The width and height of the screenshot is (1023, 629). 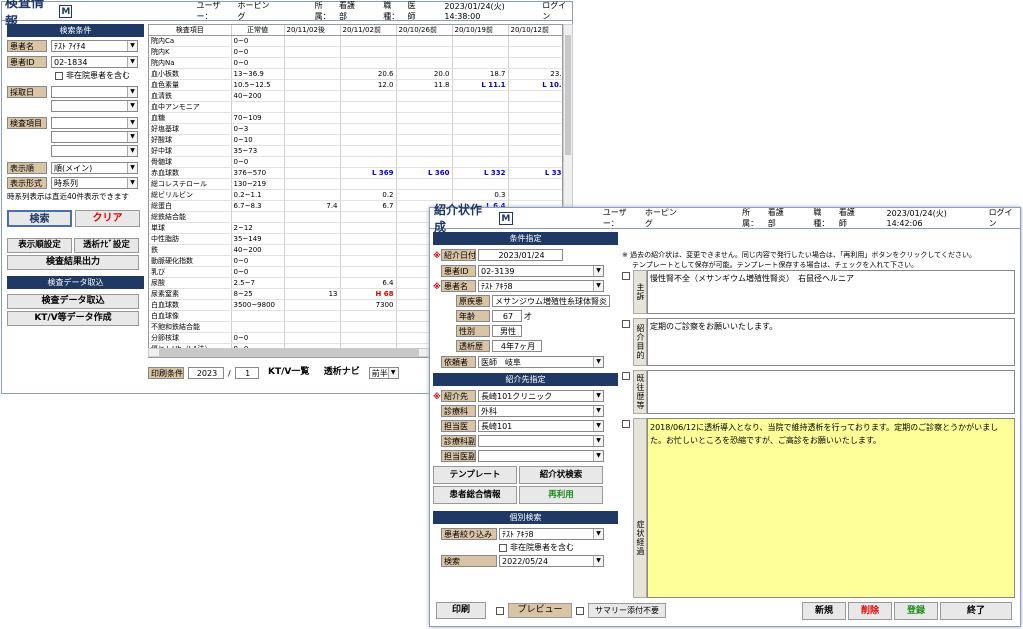 What do you see at coordinates (831, 342) in the screenshot?
I see `purpose-text: 定期のご診察をお願いいたします。` at bounding box center [831, 342].